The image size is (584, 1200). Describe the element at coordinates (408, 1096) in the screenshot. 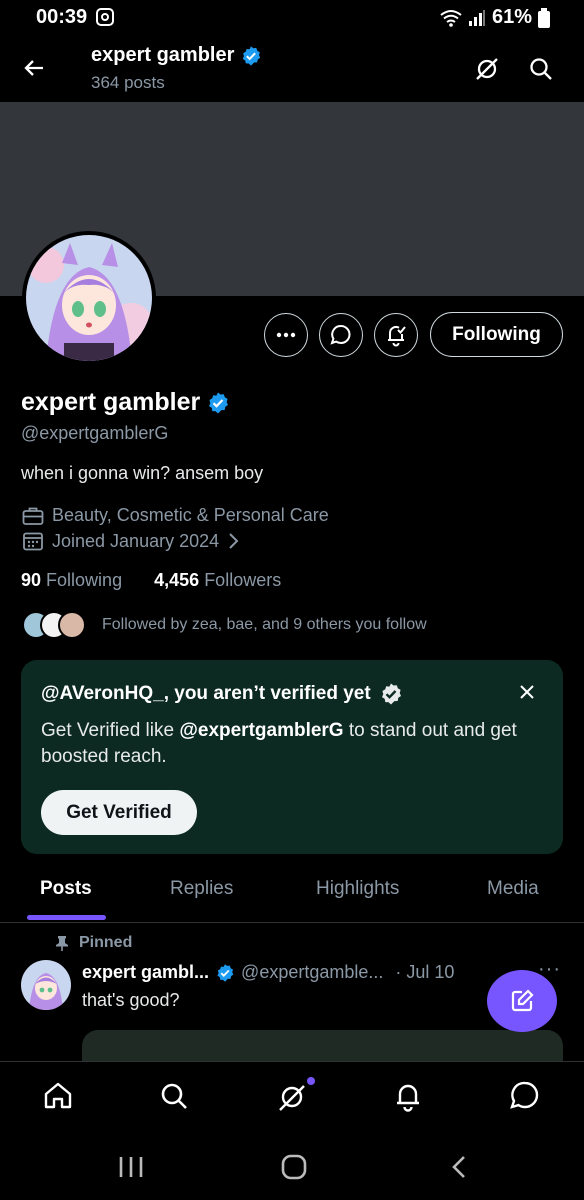

I see `notifications-bell-icon` at that location.